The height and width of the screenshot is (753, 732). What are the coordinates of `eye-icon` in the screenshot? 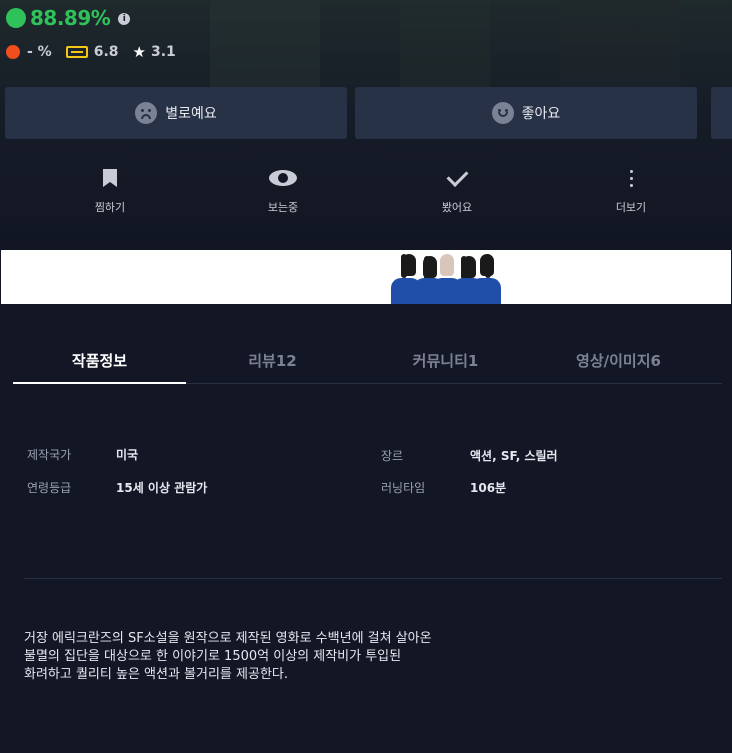 It's located at (283, 178).